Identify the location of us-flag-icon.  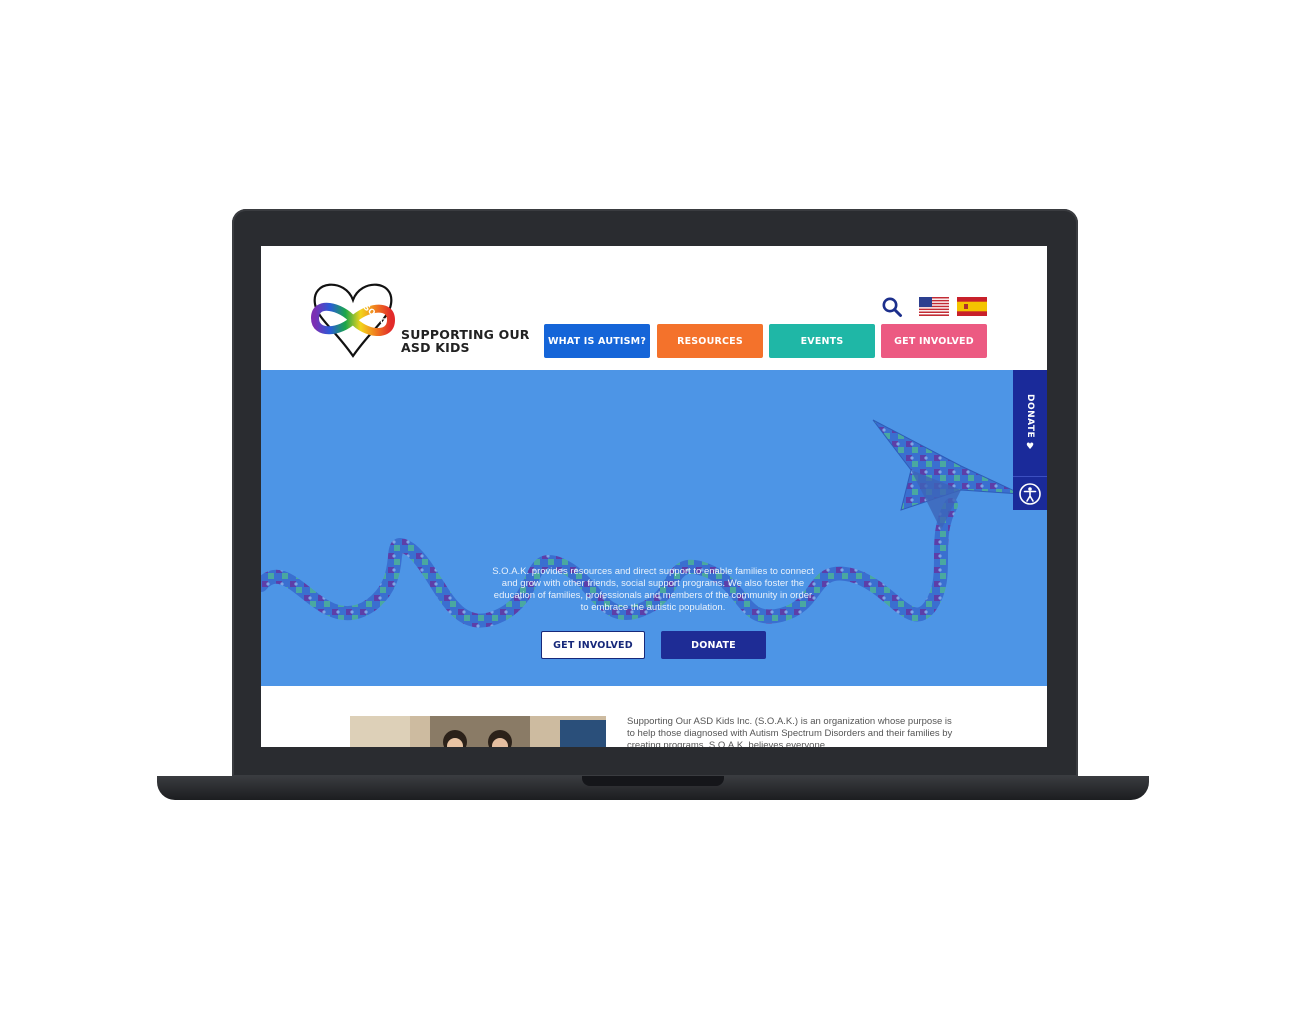
(934, 306).